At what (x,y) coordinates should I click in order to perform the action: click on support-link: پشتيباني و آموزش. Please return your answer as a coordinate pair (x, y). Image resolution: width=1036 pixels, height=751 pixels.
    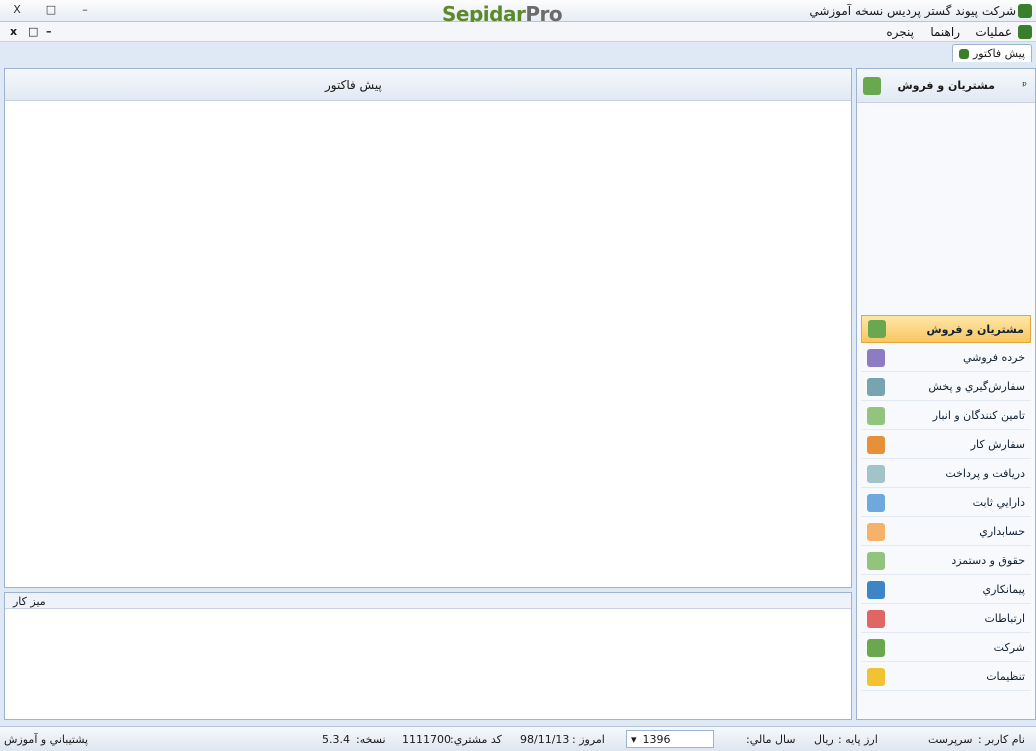
    Looking at the image, I should click on (46, 739).